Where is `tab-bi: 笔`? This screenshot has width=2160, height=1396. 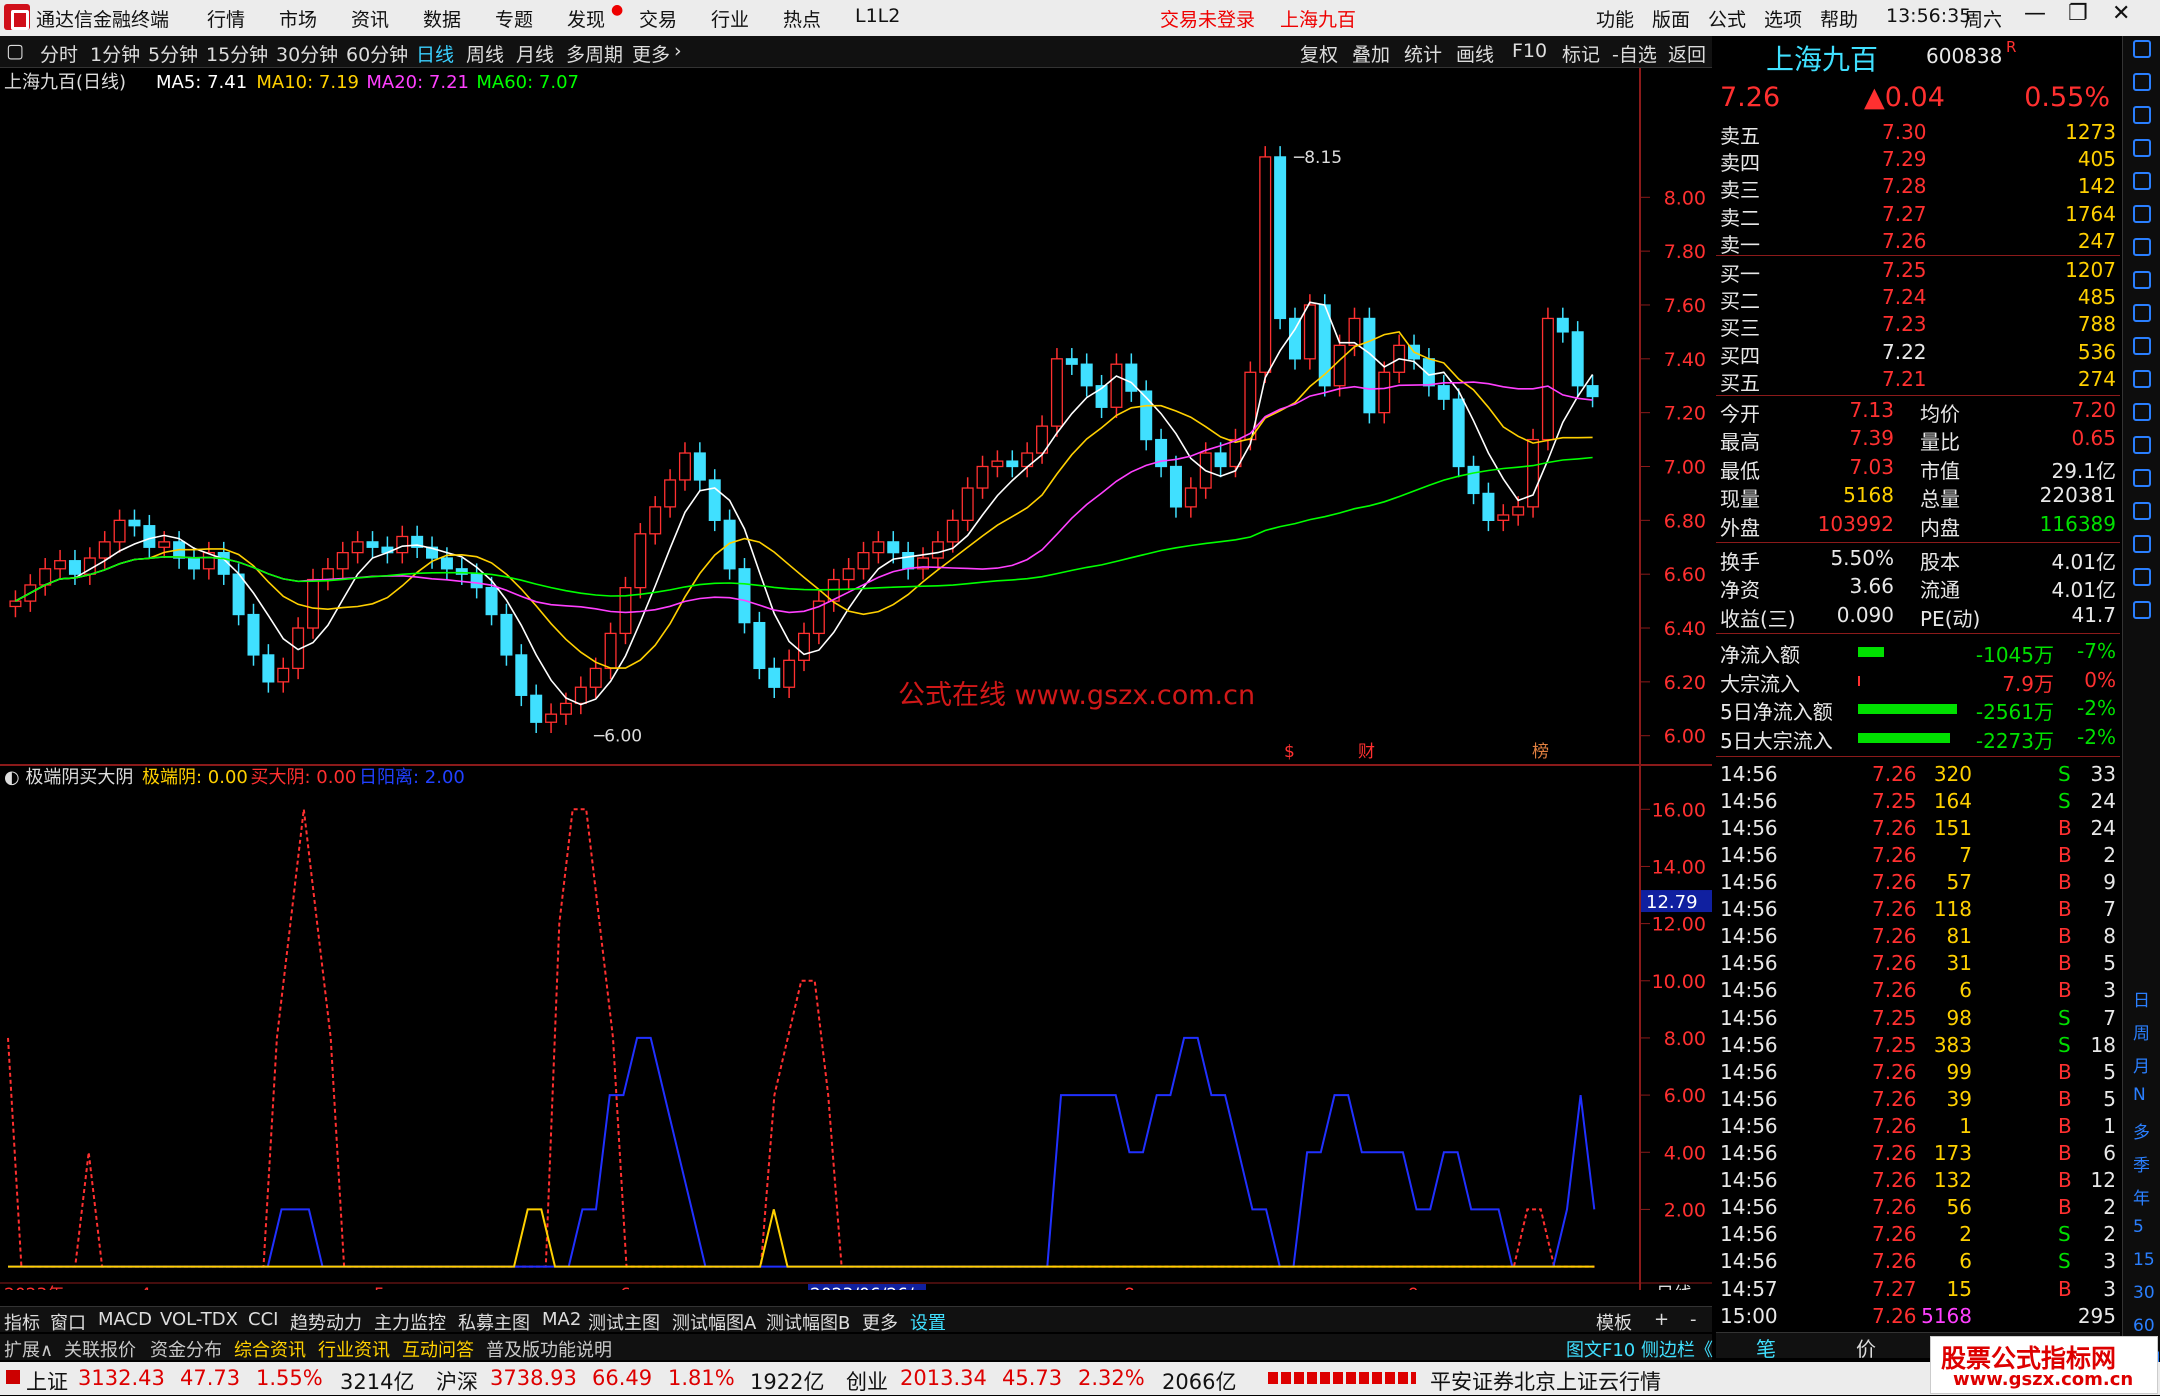 tab-bi: 笔 is located at coordinates (1766, 1347).